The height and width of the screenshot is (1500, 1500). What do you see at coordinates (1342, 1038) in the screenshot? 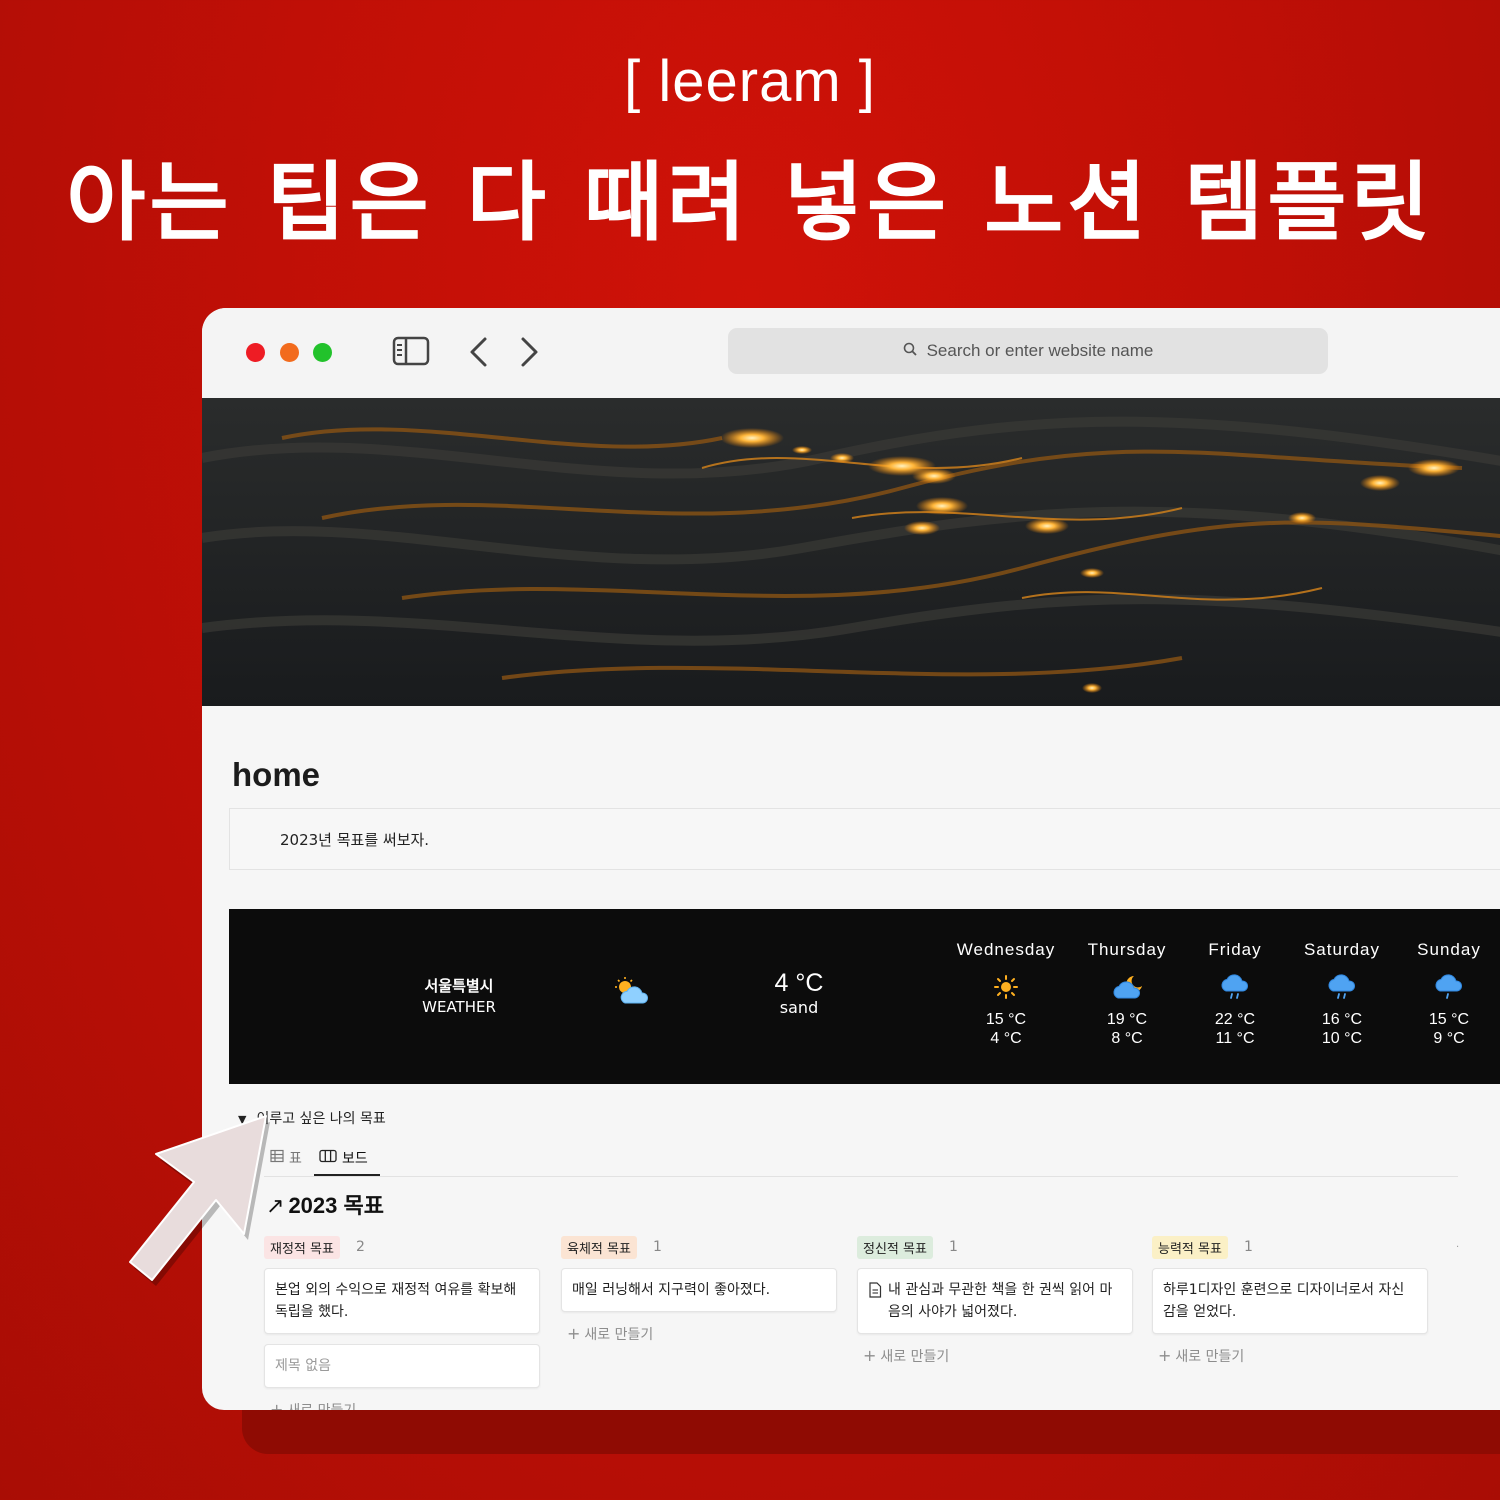
I see `forecast-low: 10 °C` at bounding box center [1342, 1038].